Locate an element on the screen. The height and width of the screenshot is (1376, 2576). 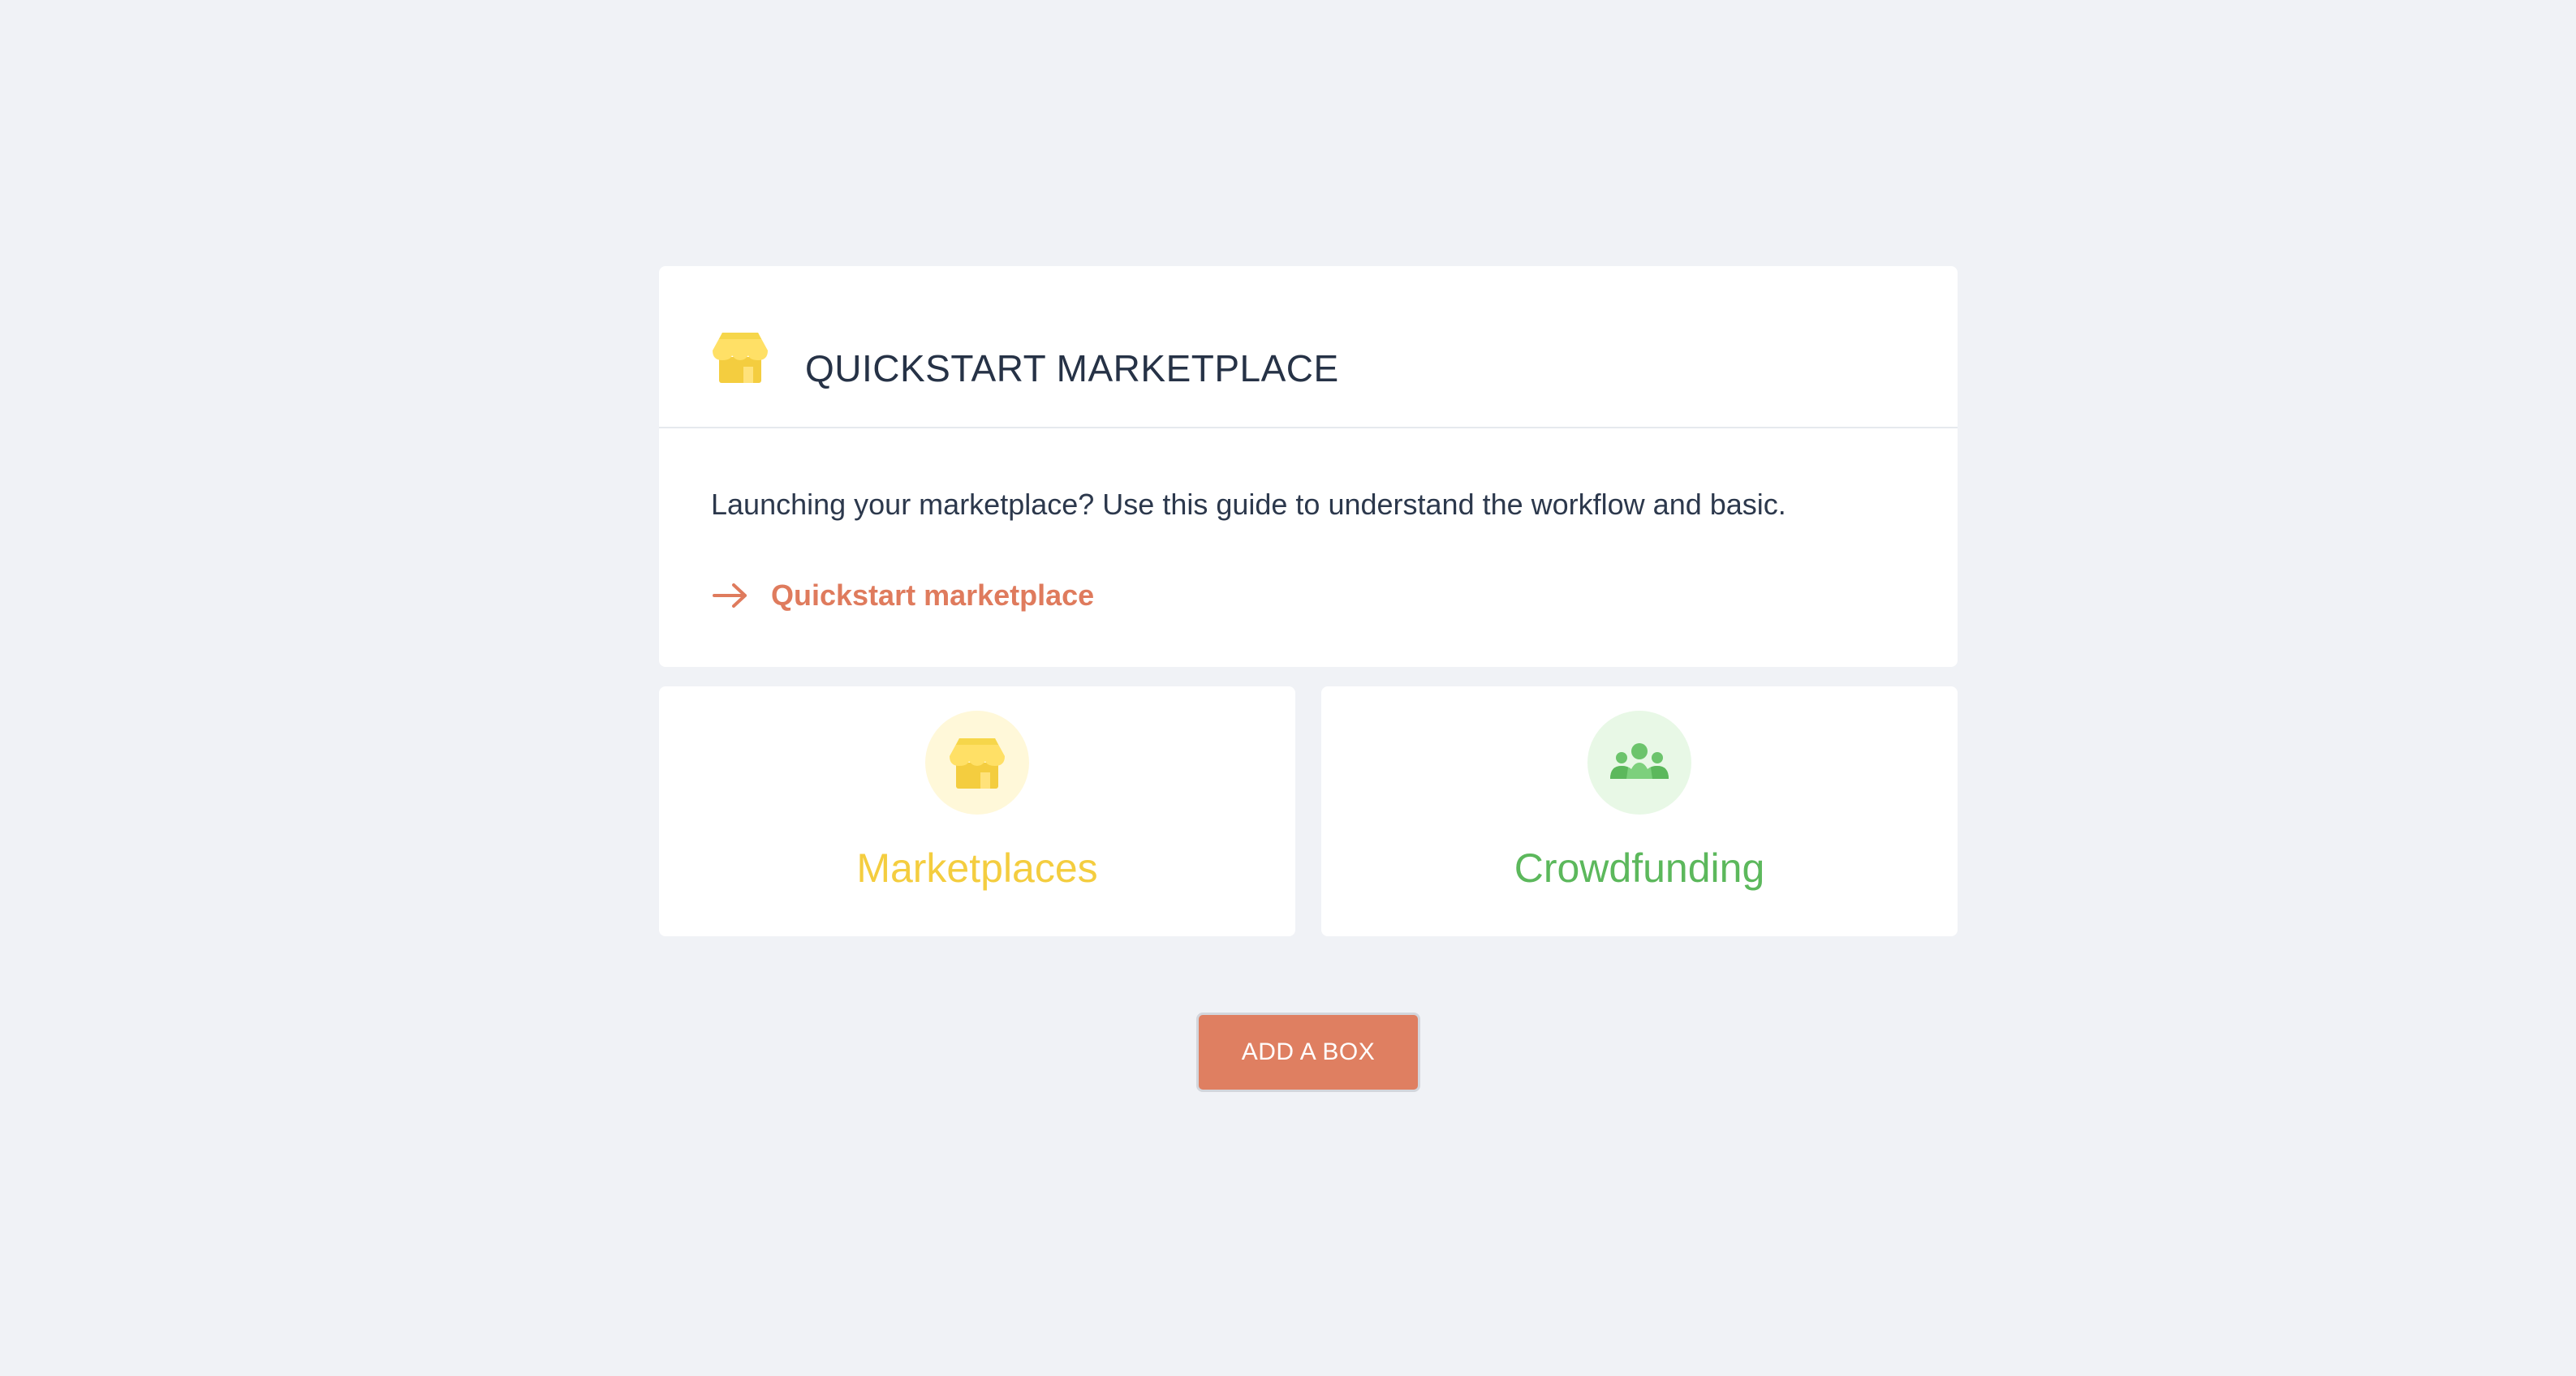
quickstart-title: QUICKSTART MARKETPLACE is located at coordinates (1072, 368).